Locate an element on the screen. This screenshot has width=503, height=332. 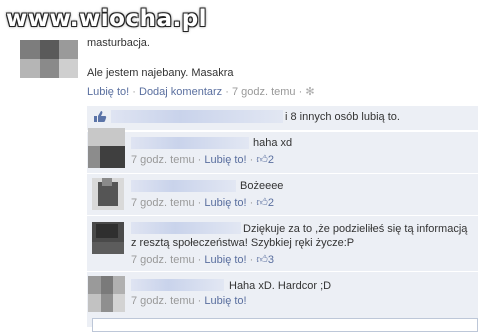
comment-meta: 7 godz. temu · Lubię to! · 👍︎3 is located at coordinates (203, 260).